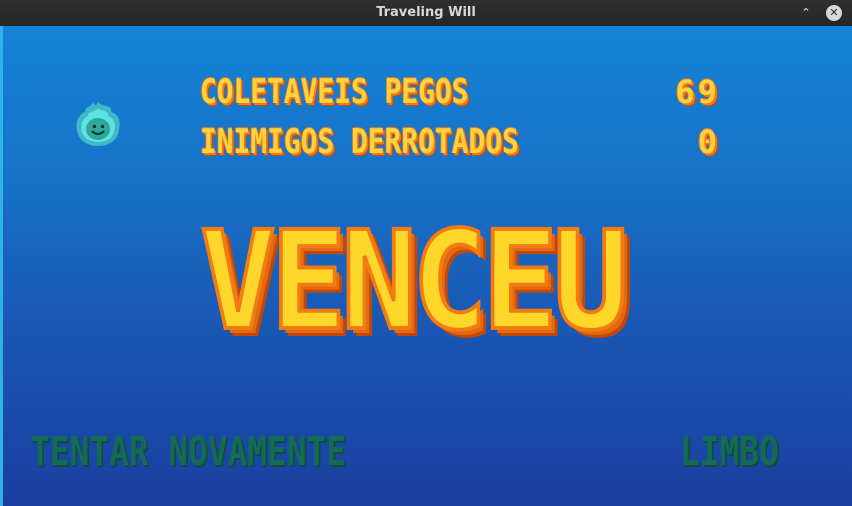 This screenshot has height=506, width=852. Describe the element at coordinates (708, 142) in the screenshot. I see `stat-value-enemies: 0` at that location.